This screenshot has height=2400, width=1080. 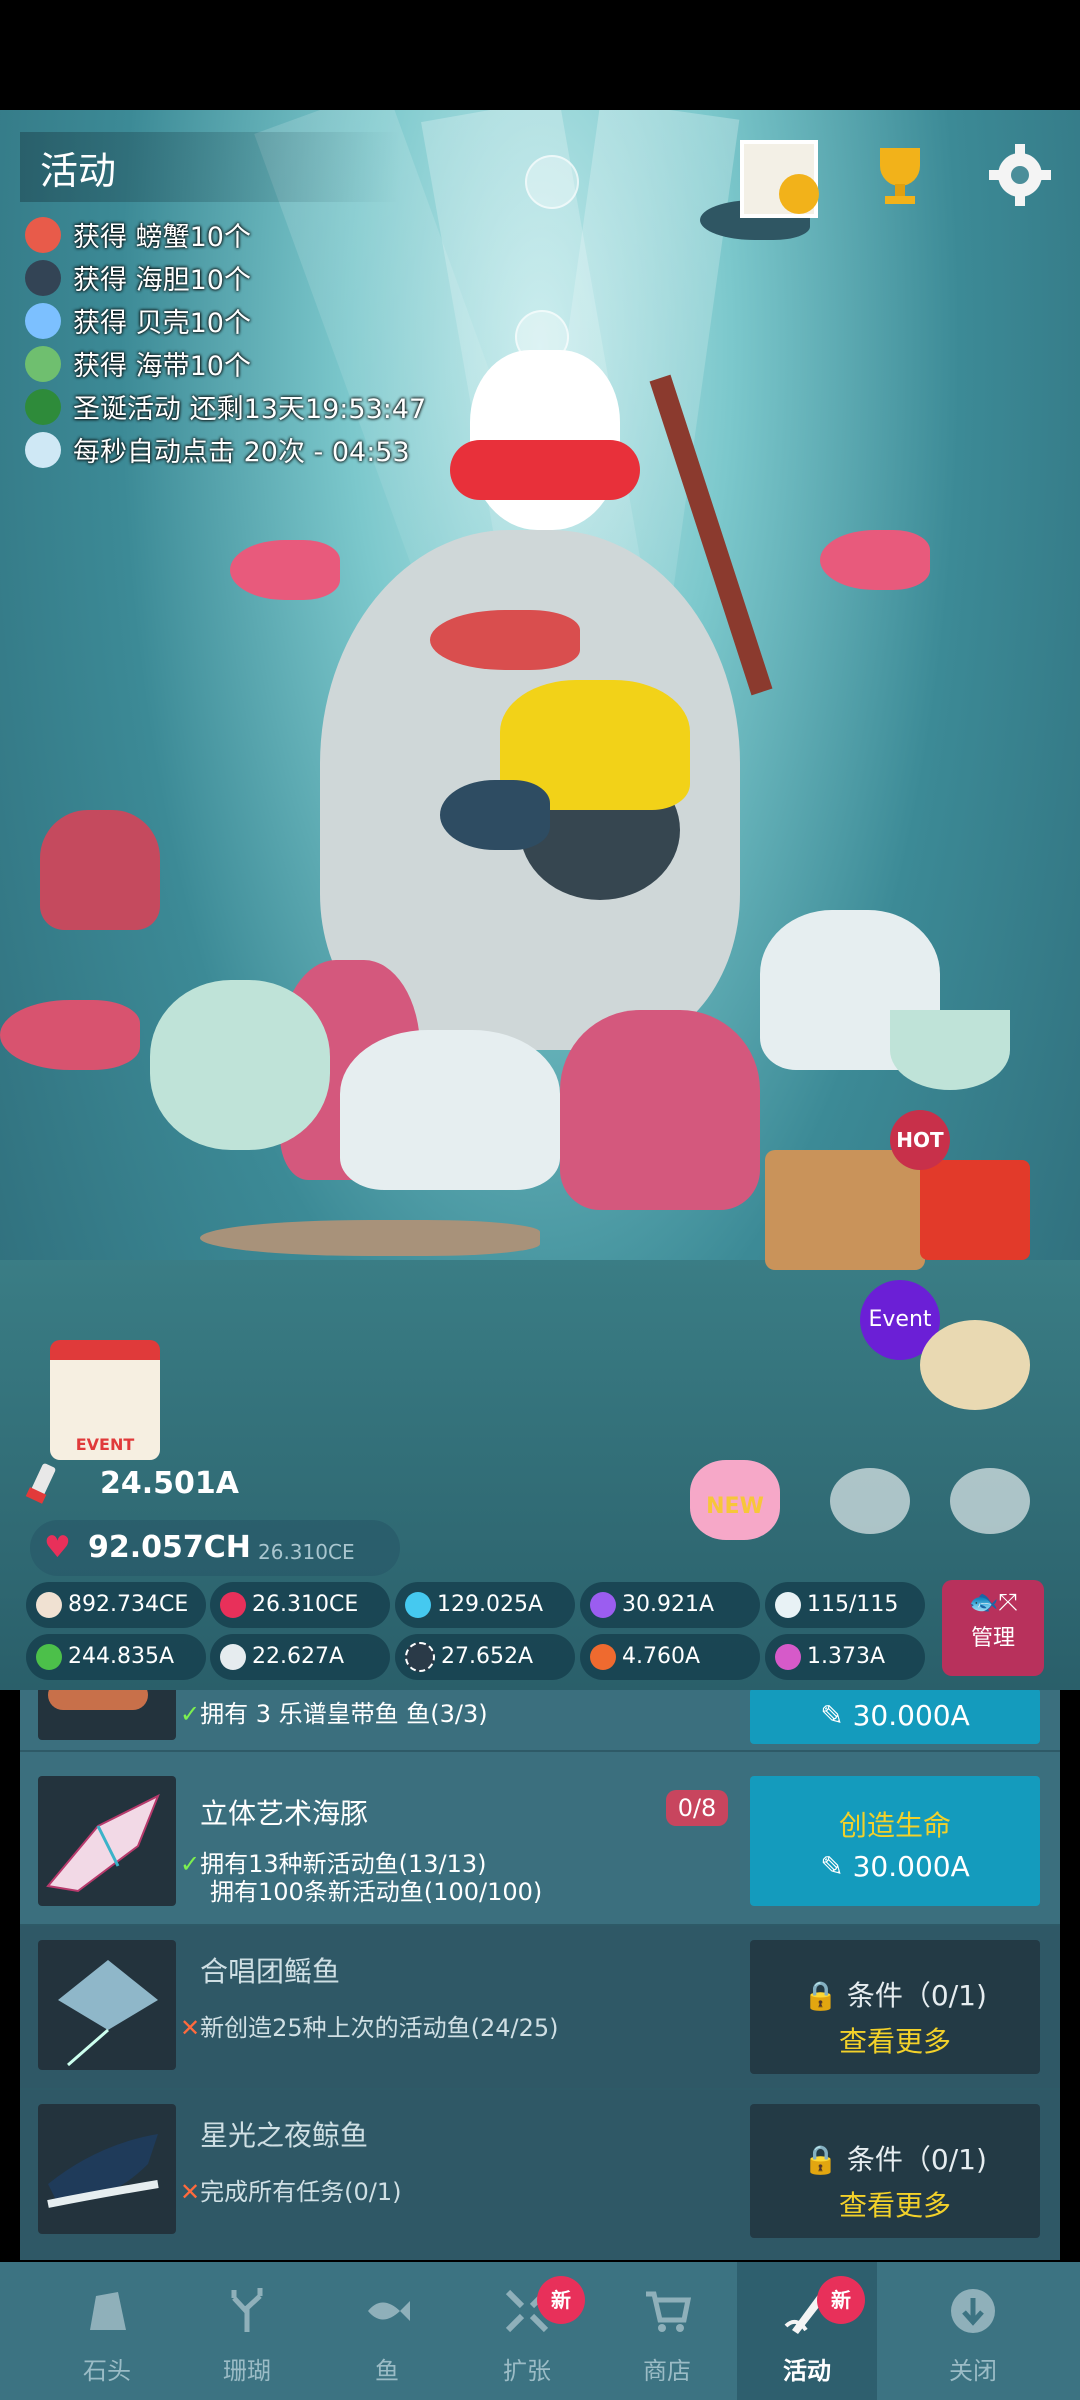 I want to click on nav-label: 活动, so click(x=807, y=2371).